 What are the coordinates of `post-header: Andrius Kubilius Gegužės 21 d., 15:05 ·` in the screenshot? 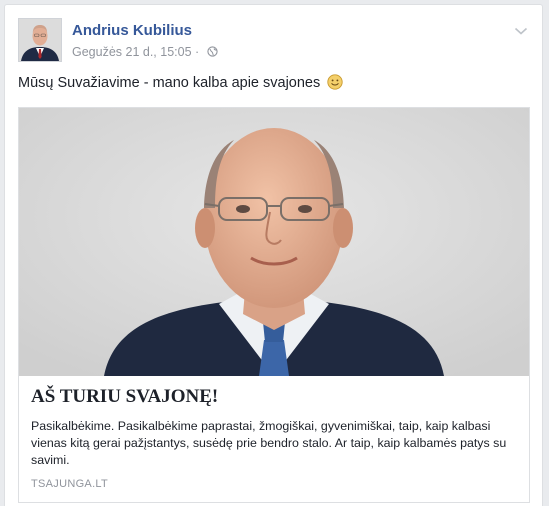 It's located at (275, 41).